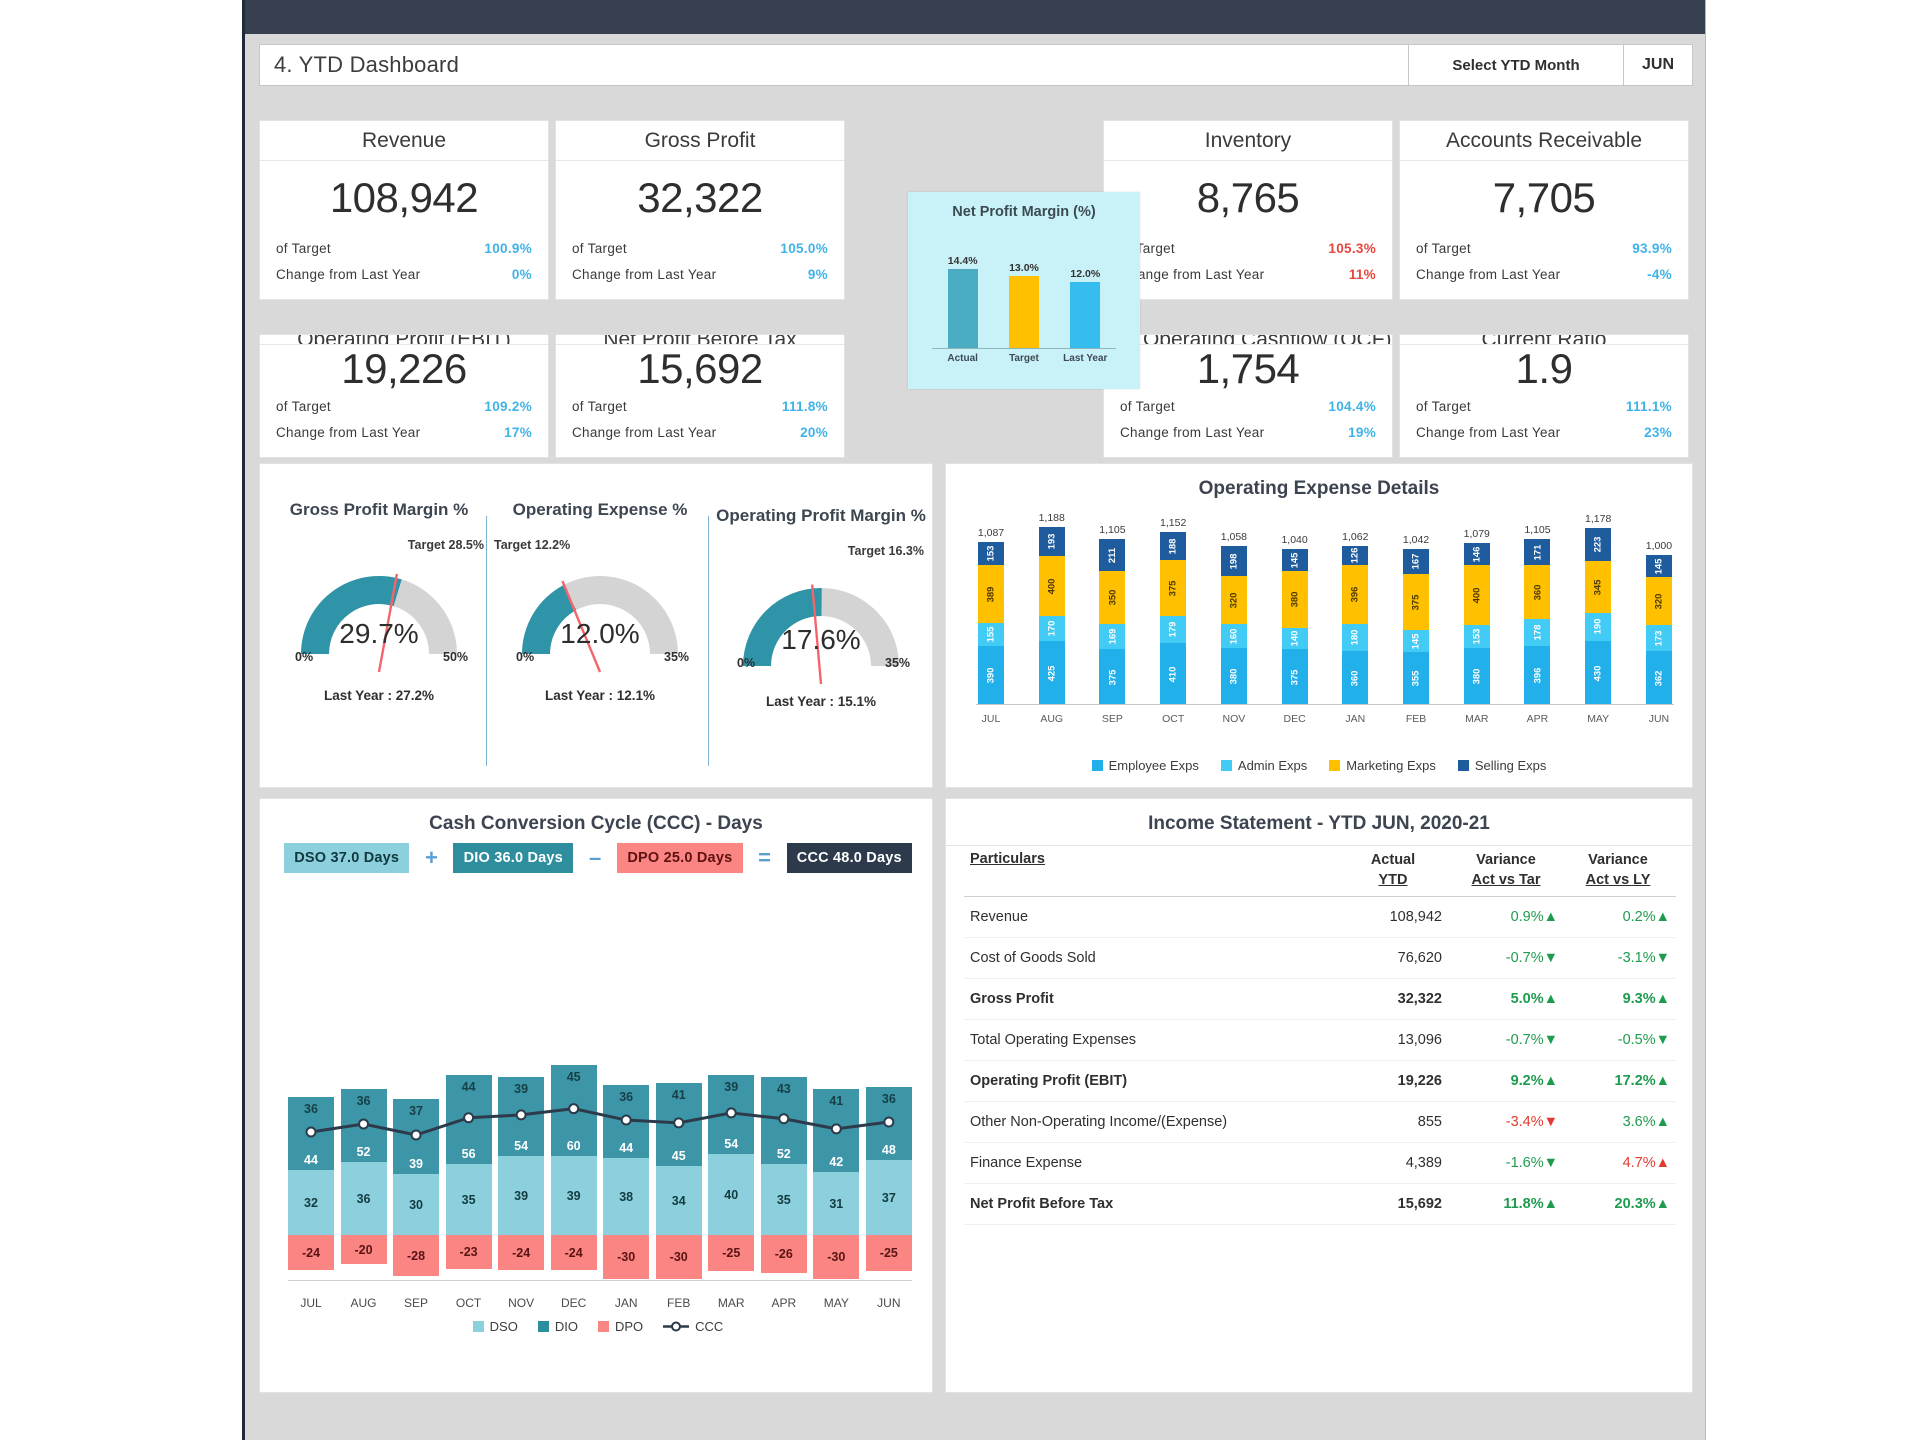 This screenshot has width=1920, height=1440. What do you see at coordinates (1476, 534) in the screenshot?
I see `opex-total-label: 1,079` at bounding box center [1476, 534].